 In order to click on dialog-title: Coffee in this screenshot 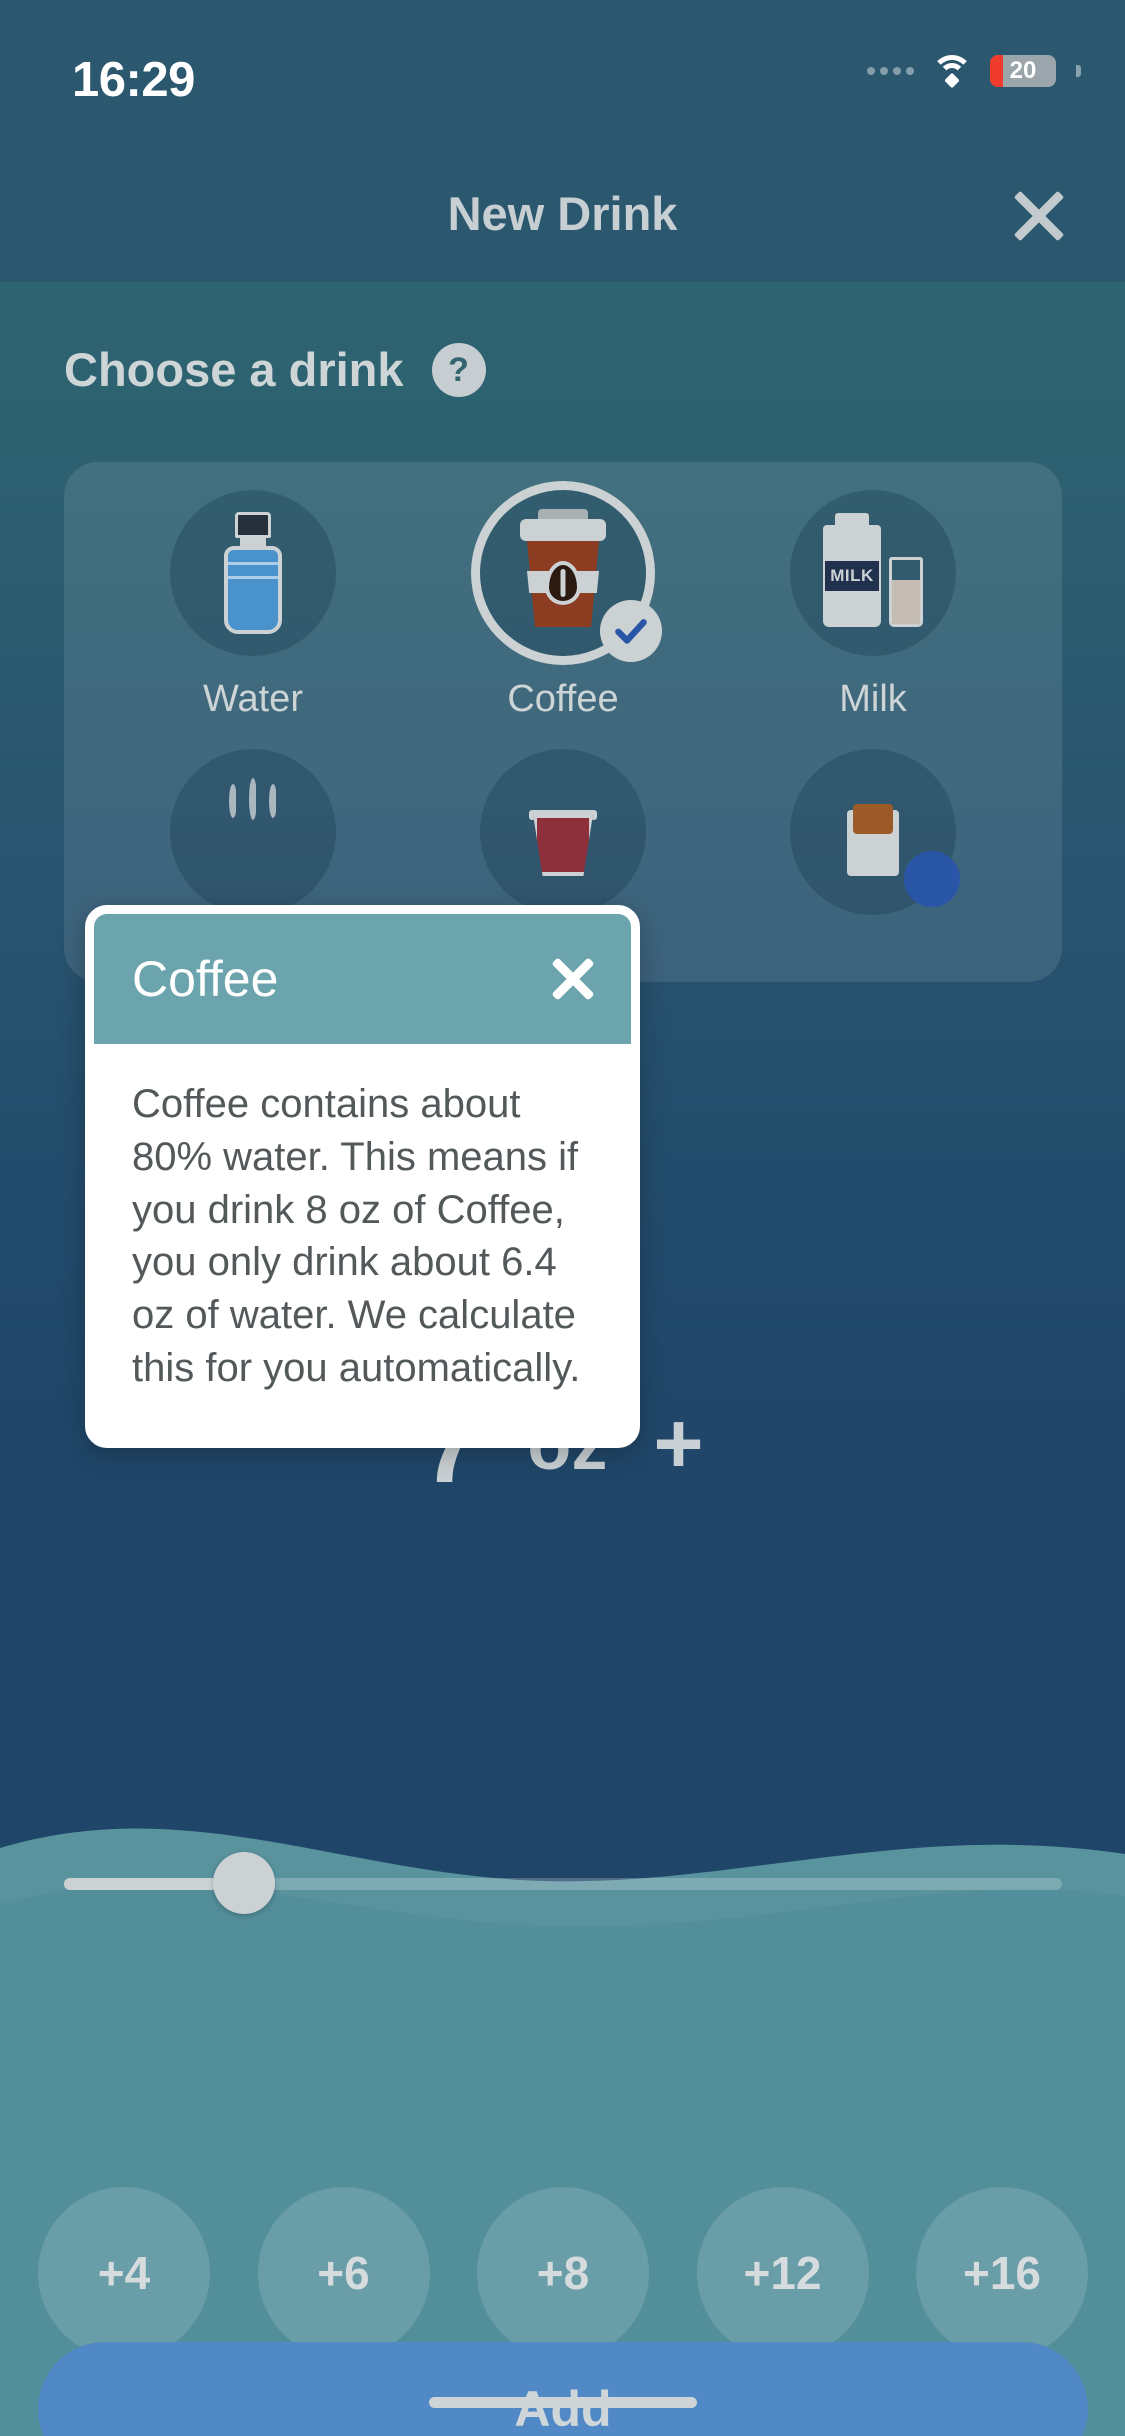, I will do `click(205, 979)`.